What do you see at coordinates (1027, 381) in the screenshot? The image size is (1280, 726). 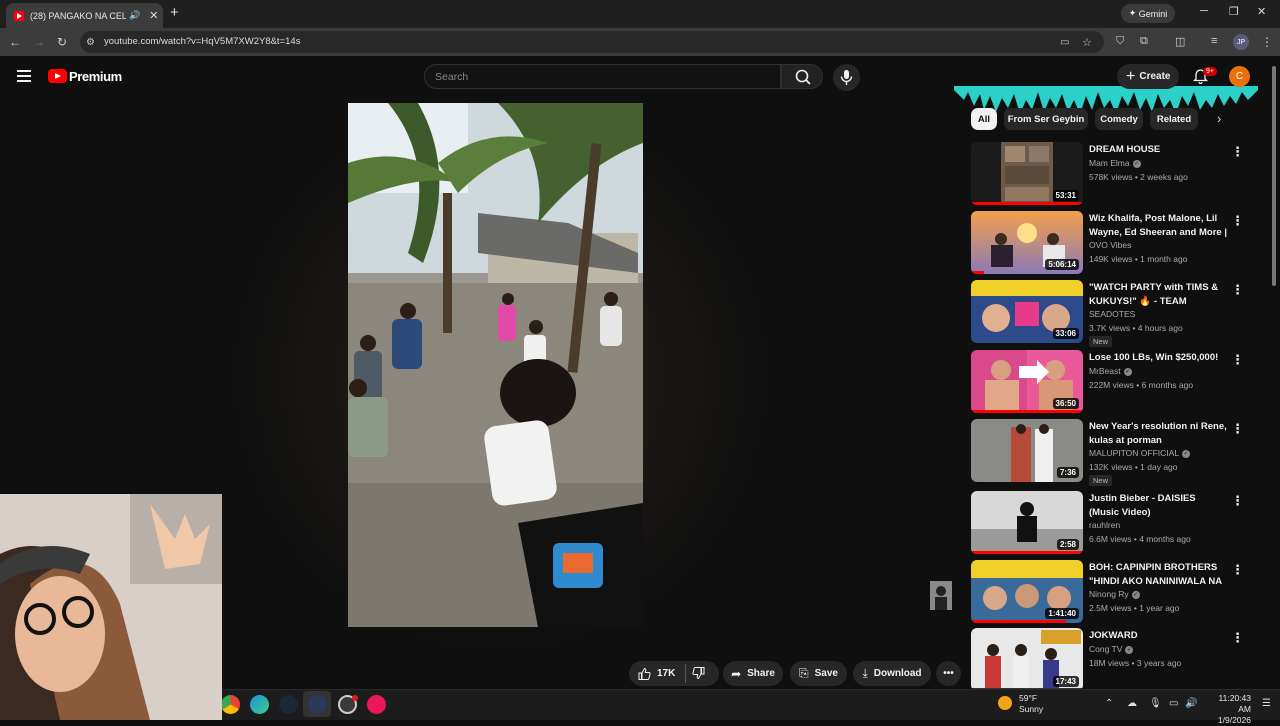 I see `video-thumbnail: 36:50` at bounding box center [1027, 381].